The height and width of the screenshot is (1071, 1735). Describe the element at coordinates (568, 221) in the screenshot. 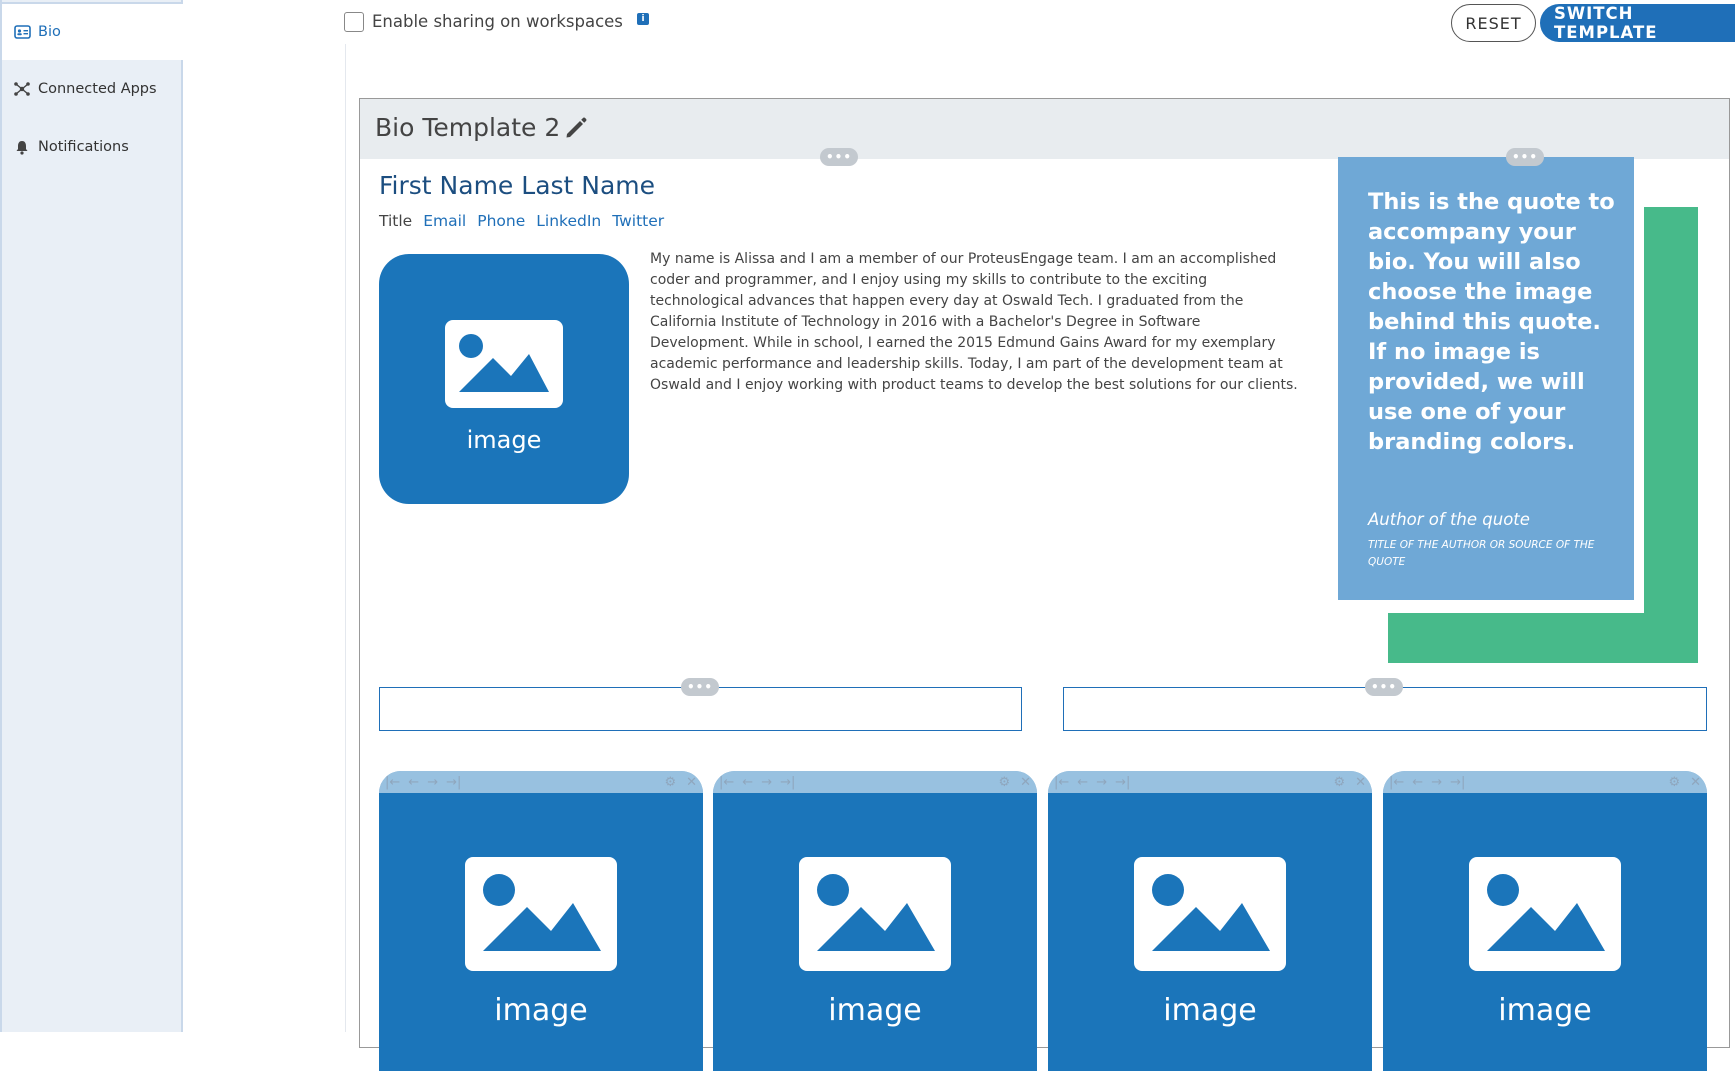

I see `linkedin-link: LinkedIn` at that location.